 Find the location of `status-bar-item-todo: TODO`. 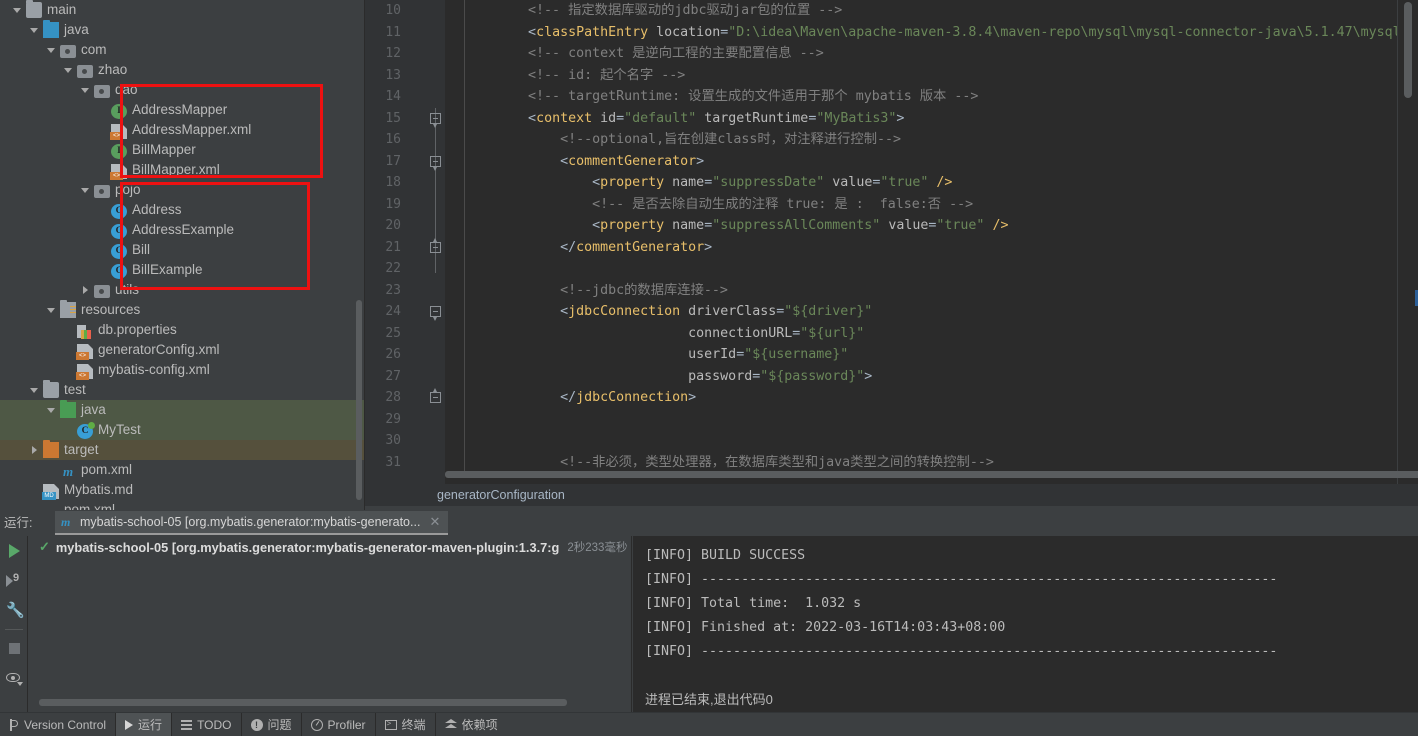

status-bar-item-todo: TODO is located at coordinates (206, 724).